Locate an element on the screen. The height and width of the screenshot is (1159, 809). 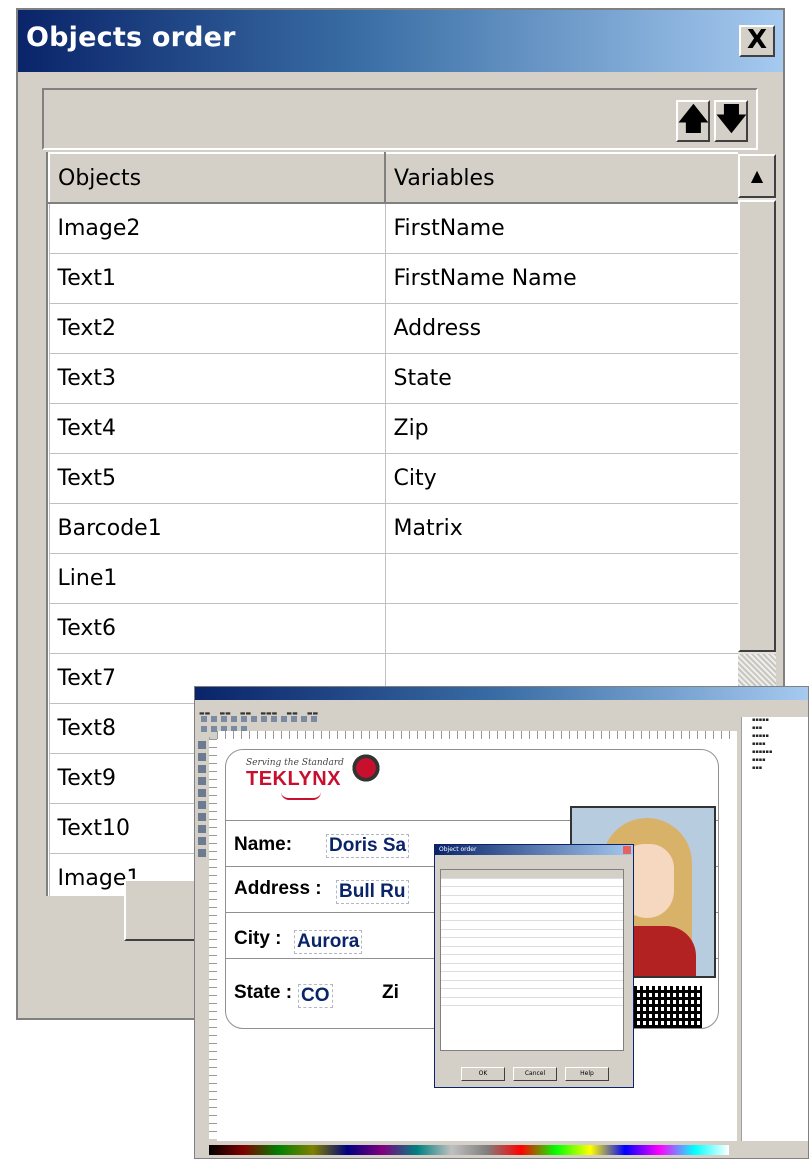
object-cell: Text6 is located at coordinates (217, 628).